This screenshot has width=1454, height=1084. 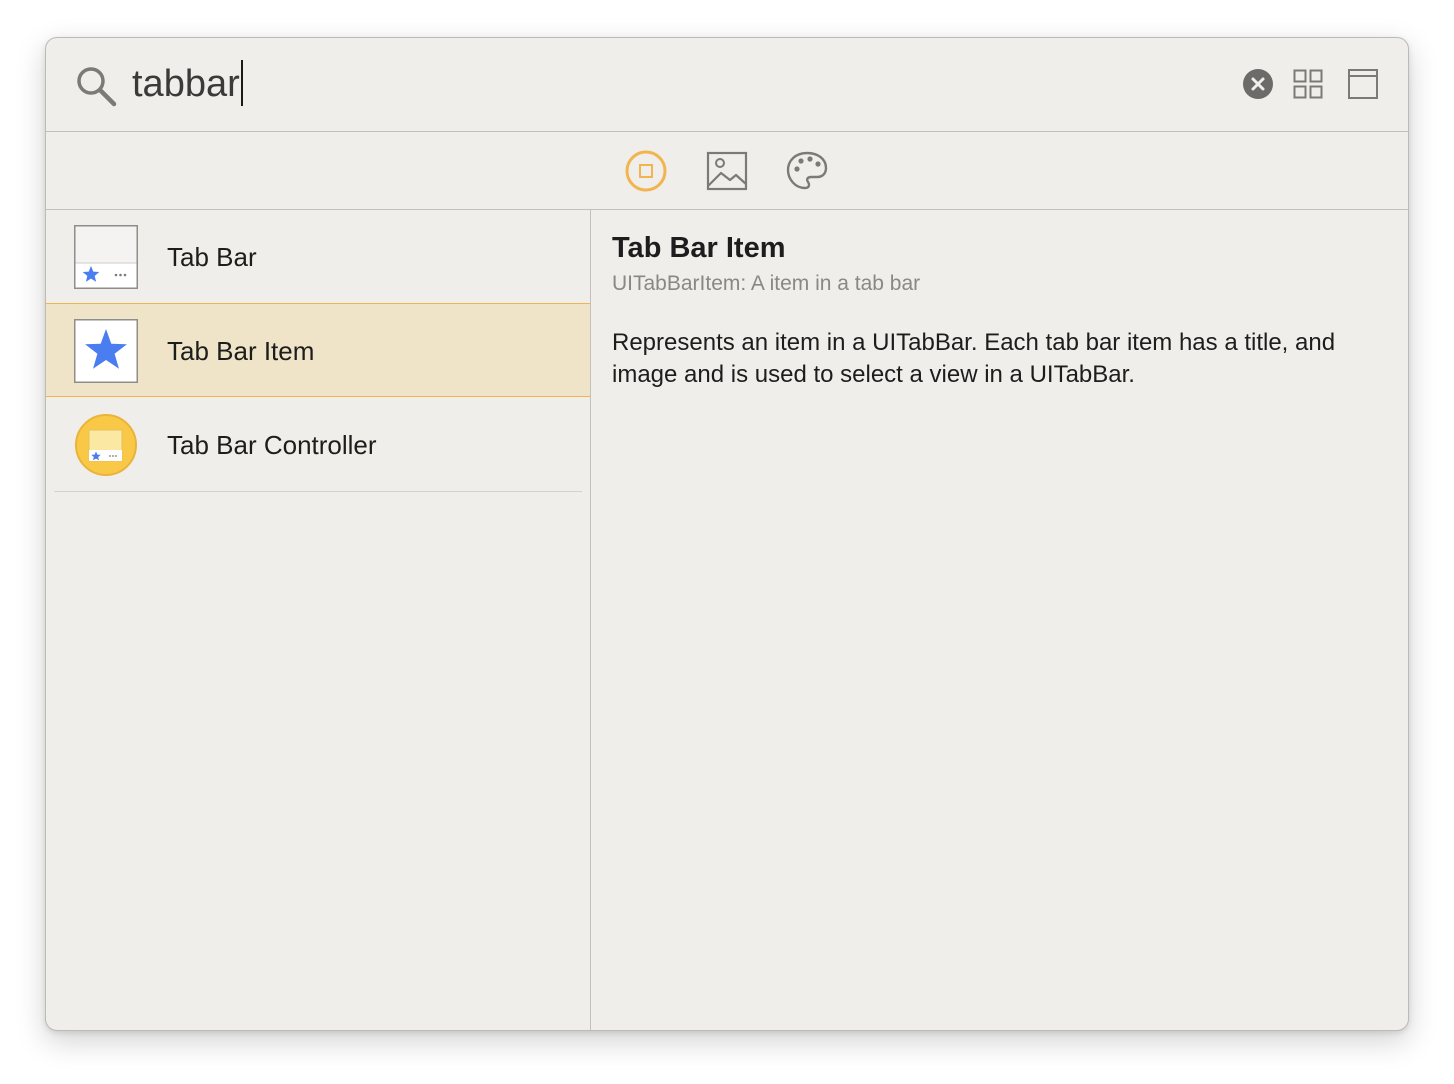 What do you see at coordinates (241, 351) in the screenshot?
I see `list-item-label: Tab Bar Item` at bounding box center [241, 351].